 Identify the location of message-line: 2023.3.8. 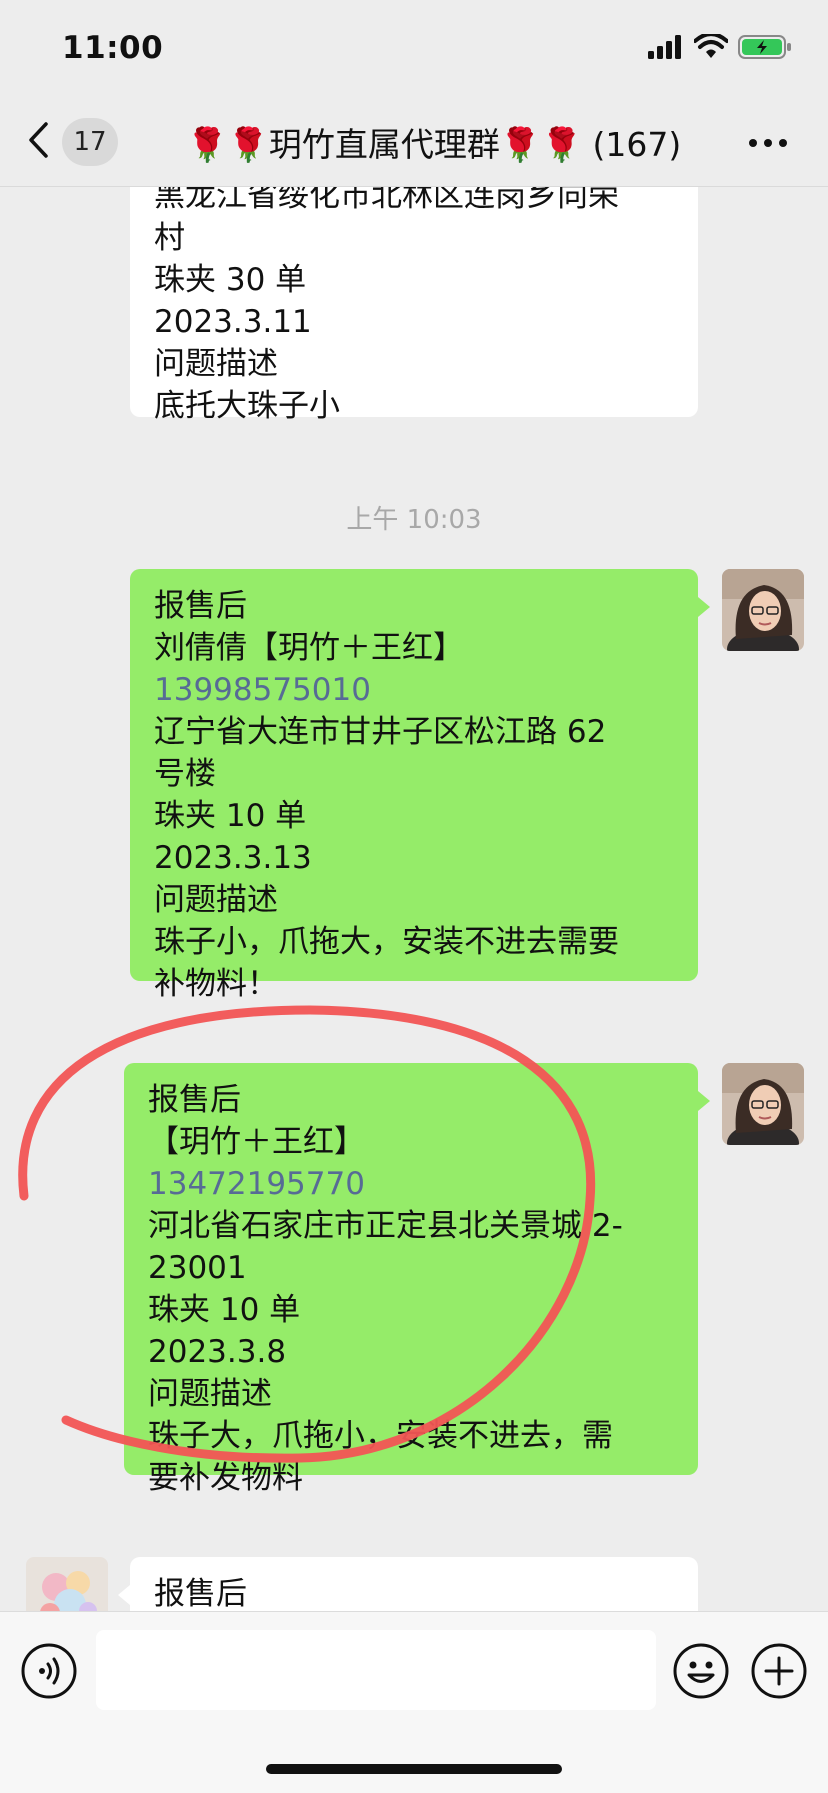
(217, 1352).